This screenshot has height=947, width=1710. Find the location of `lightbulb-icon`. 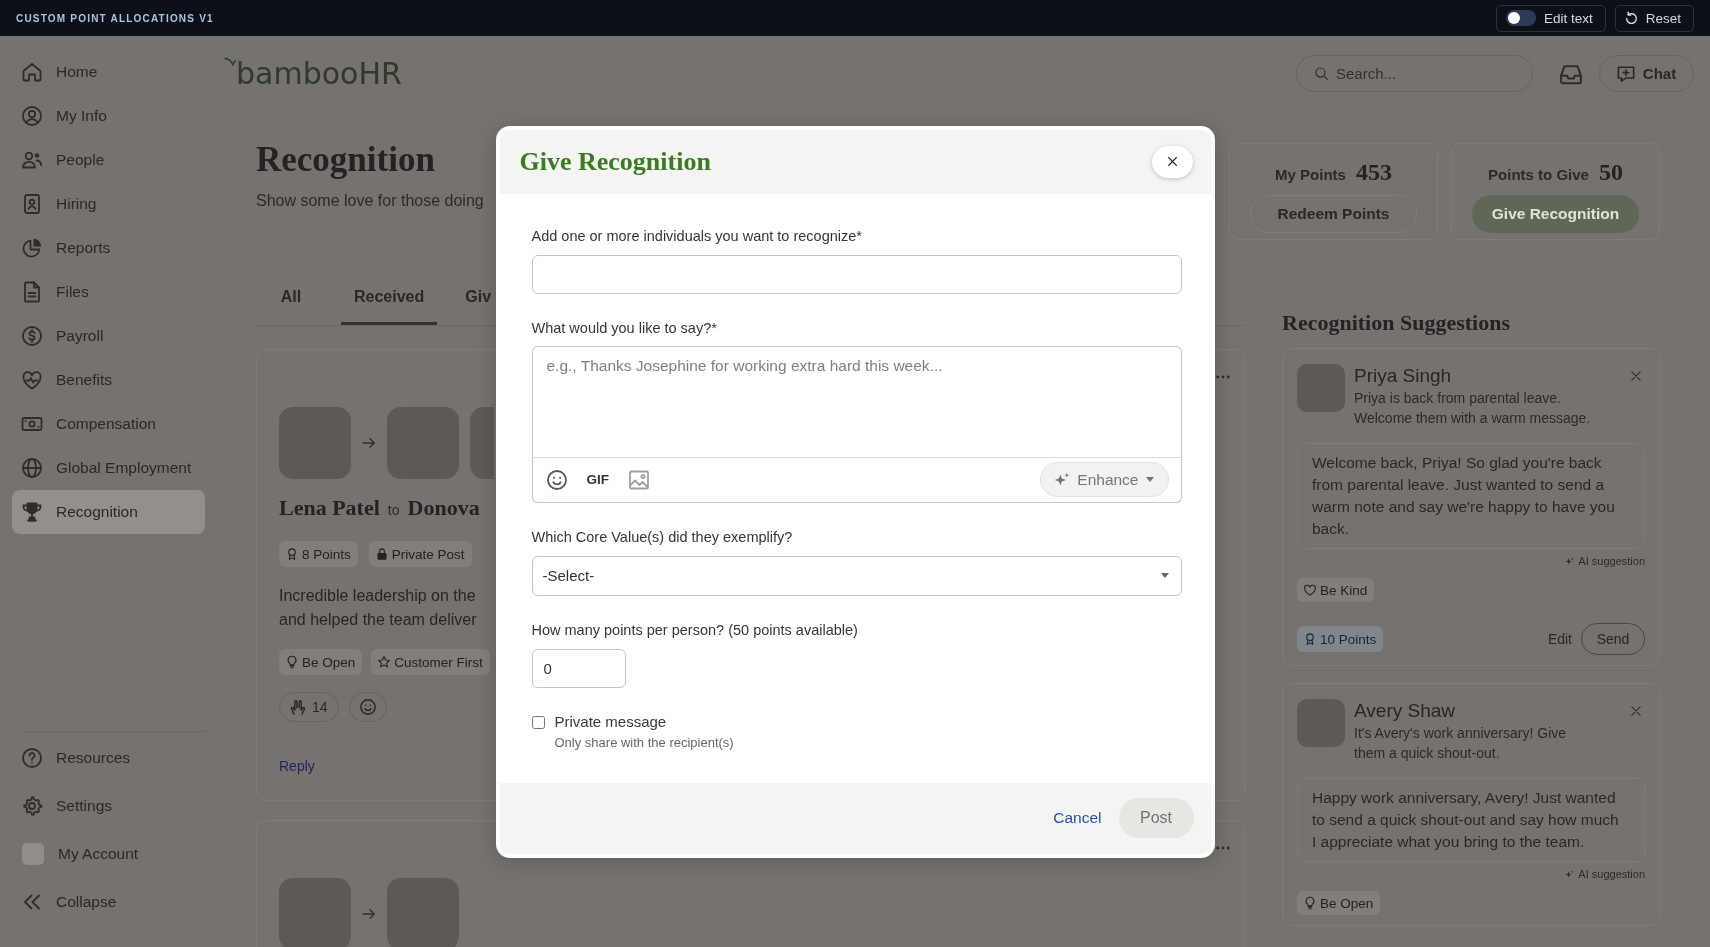

lightbulb-icon is located at coordinates (292, 662).